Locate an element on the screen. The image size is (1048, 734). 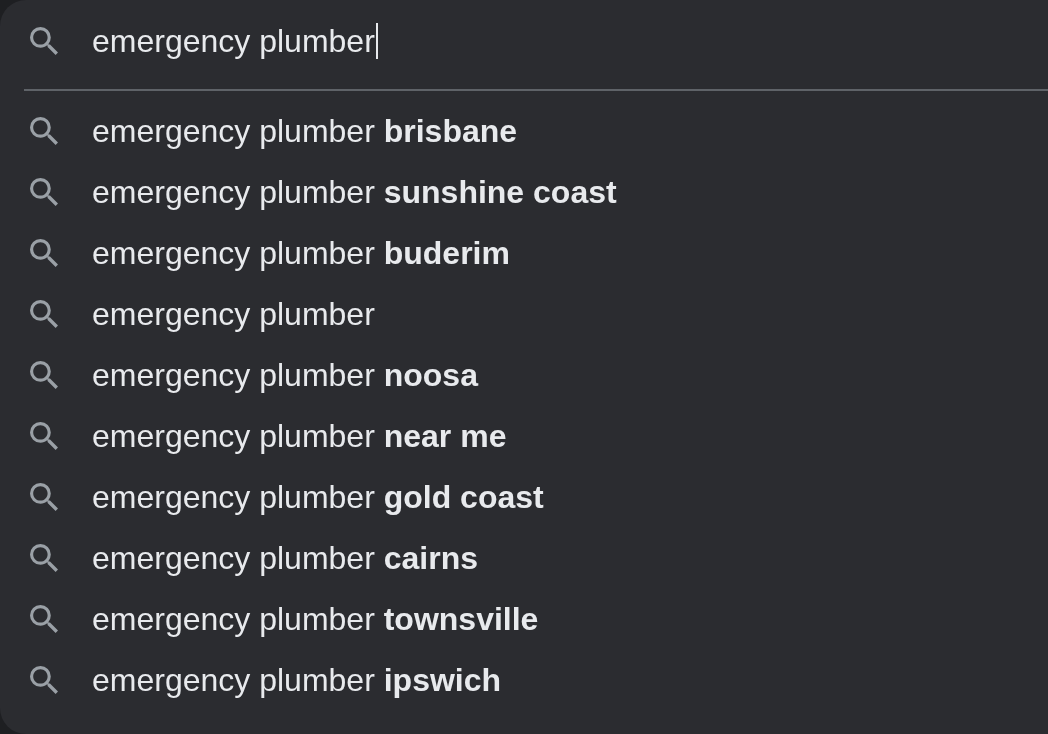
suggestion-item: emergency plumber buderim is located at coordinates (524, 252).